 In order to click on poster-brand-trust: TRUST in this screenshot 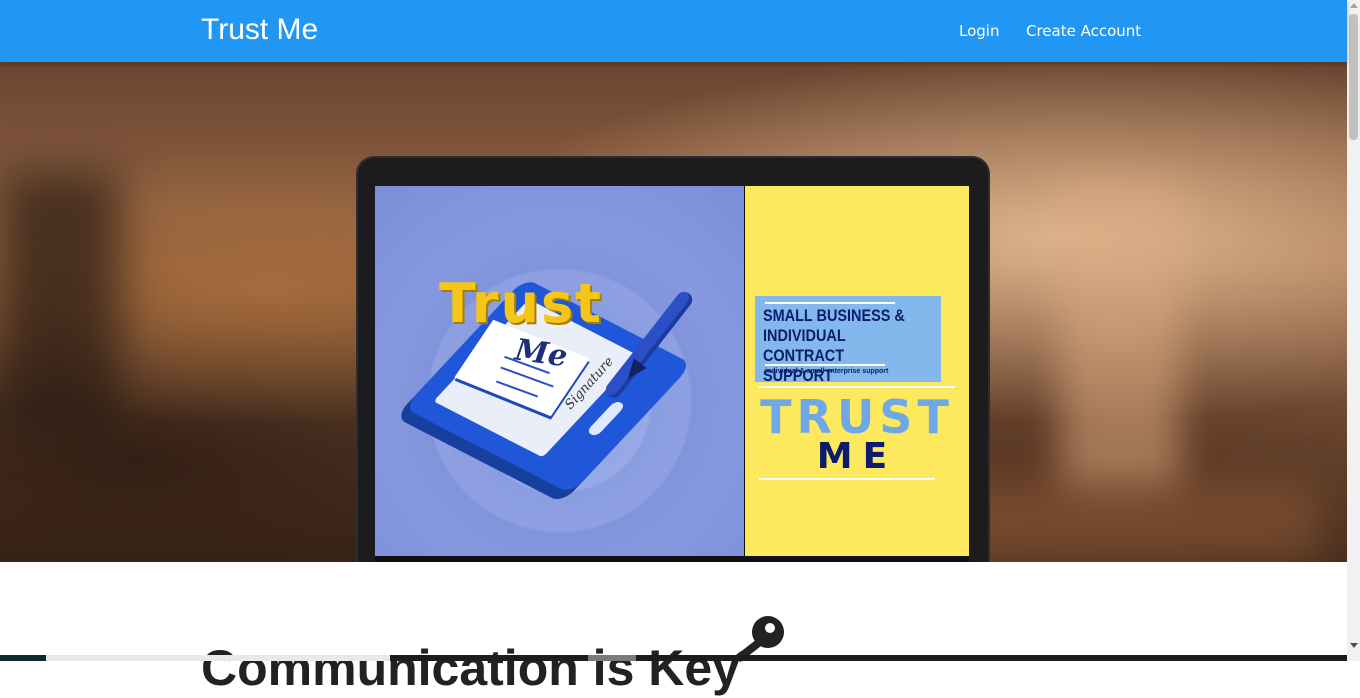, I will do `click(857, 417)`.